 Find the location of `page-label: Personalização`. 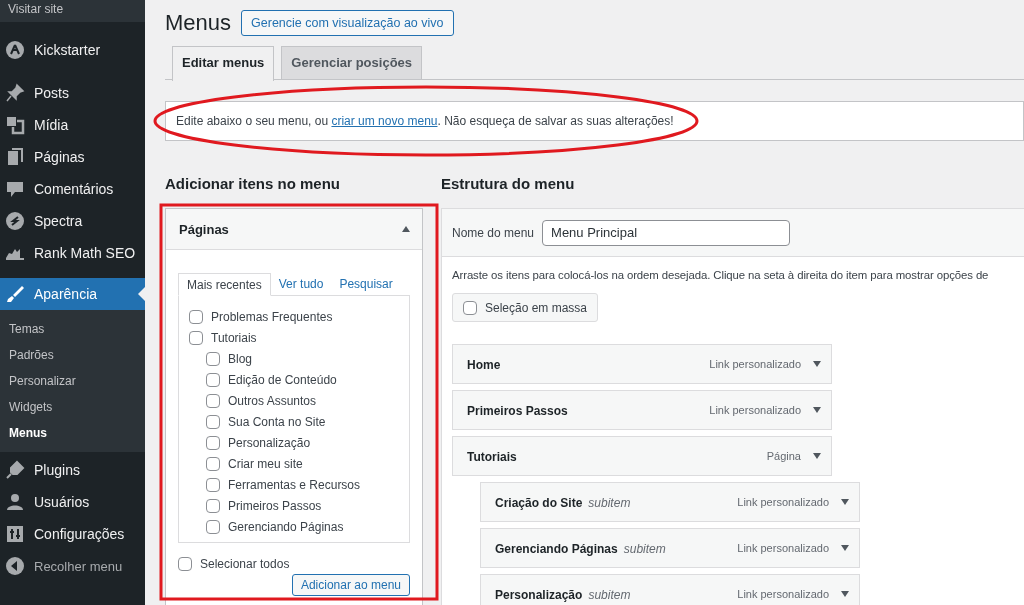

page-label: Personalização is located at coordinates (269, 442).